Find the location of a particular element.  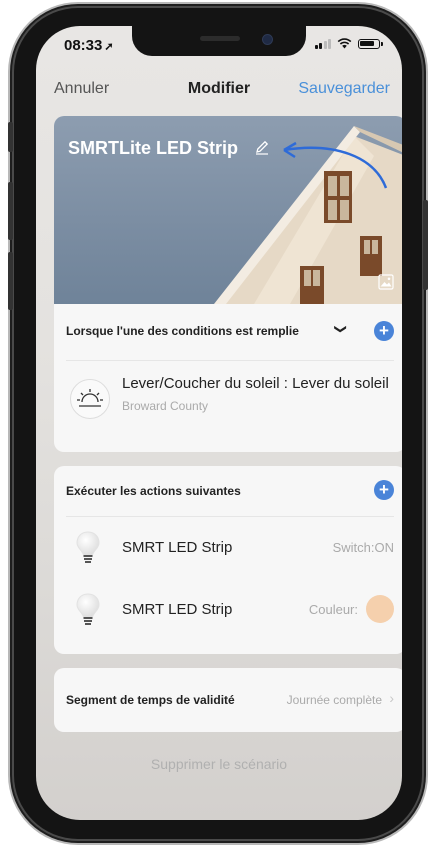

action-item-switch: SMRT LED Strip Switch:ON is located at coordinates (230, 548).